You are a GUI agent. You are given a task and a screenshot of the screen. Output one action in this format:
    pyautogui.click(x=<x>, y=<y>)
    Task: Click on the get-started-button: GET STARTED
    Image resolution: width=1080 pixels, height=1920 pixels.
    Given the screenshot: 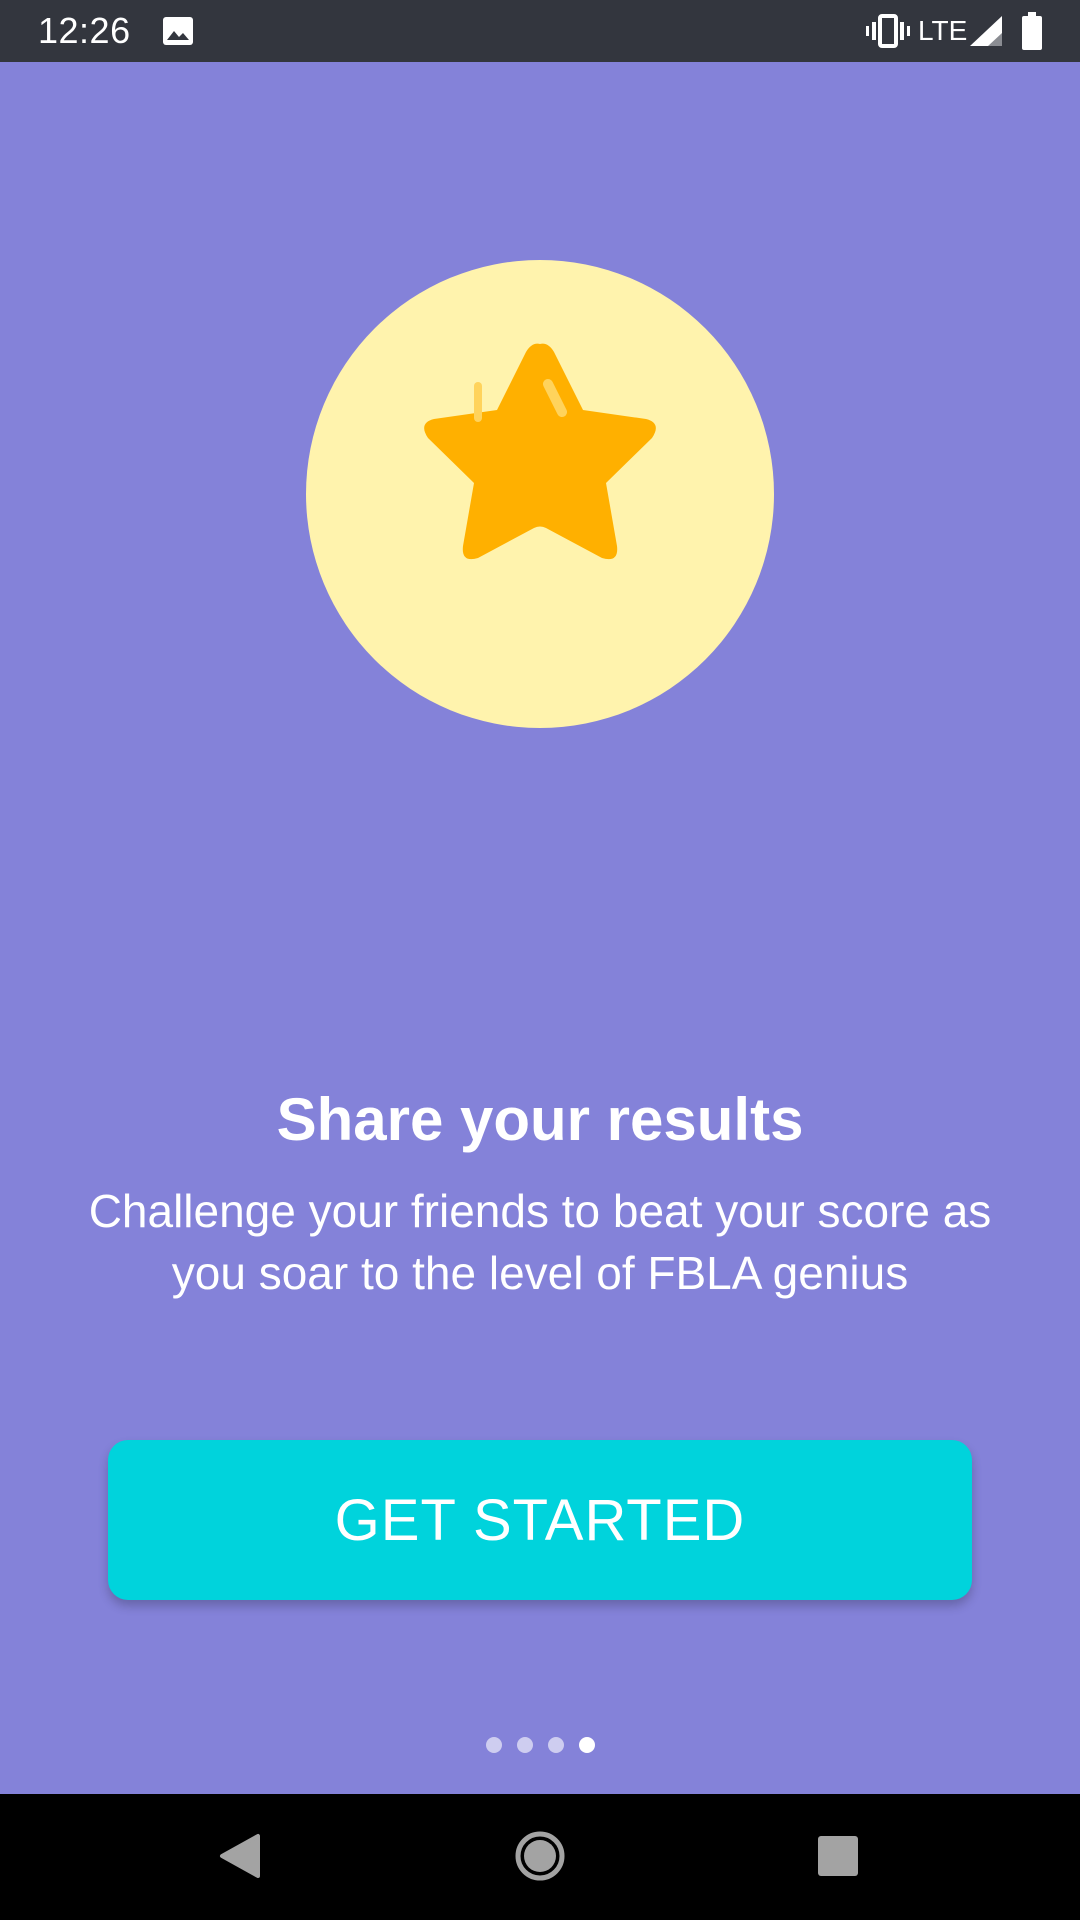 What is the action you would take?
    pyautogui.click(x=540, y=1520)
    